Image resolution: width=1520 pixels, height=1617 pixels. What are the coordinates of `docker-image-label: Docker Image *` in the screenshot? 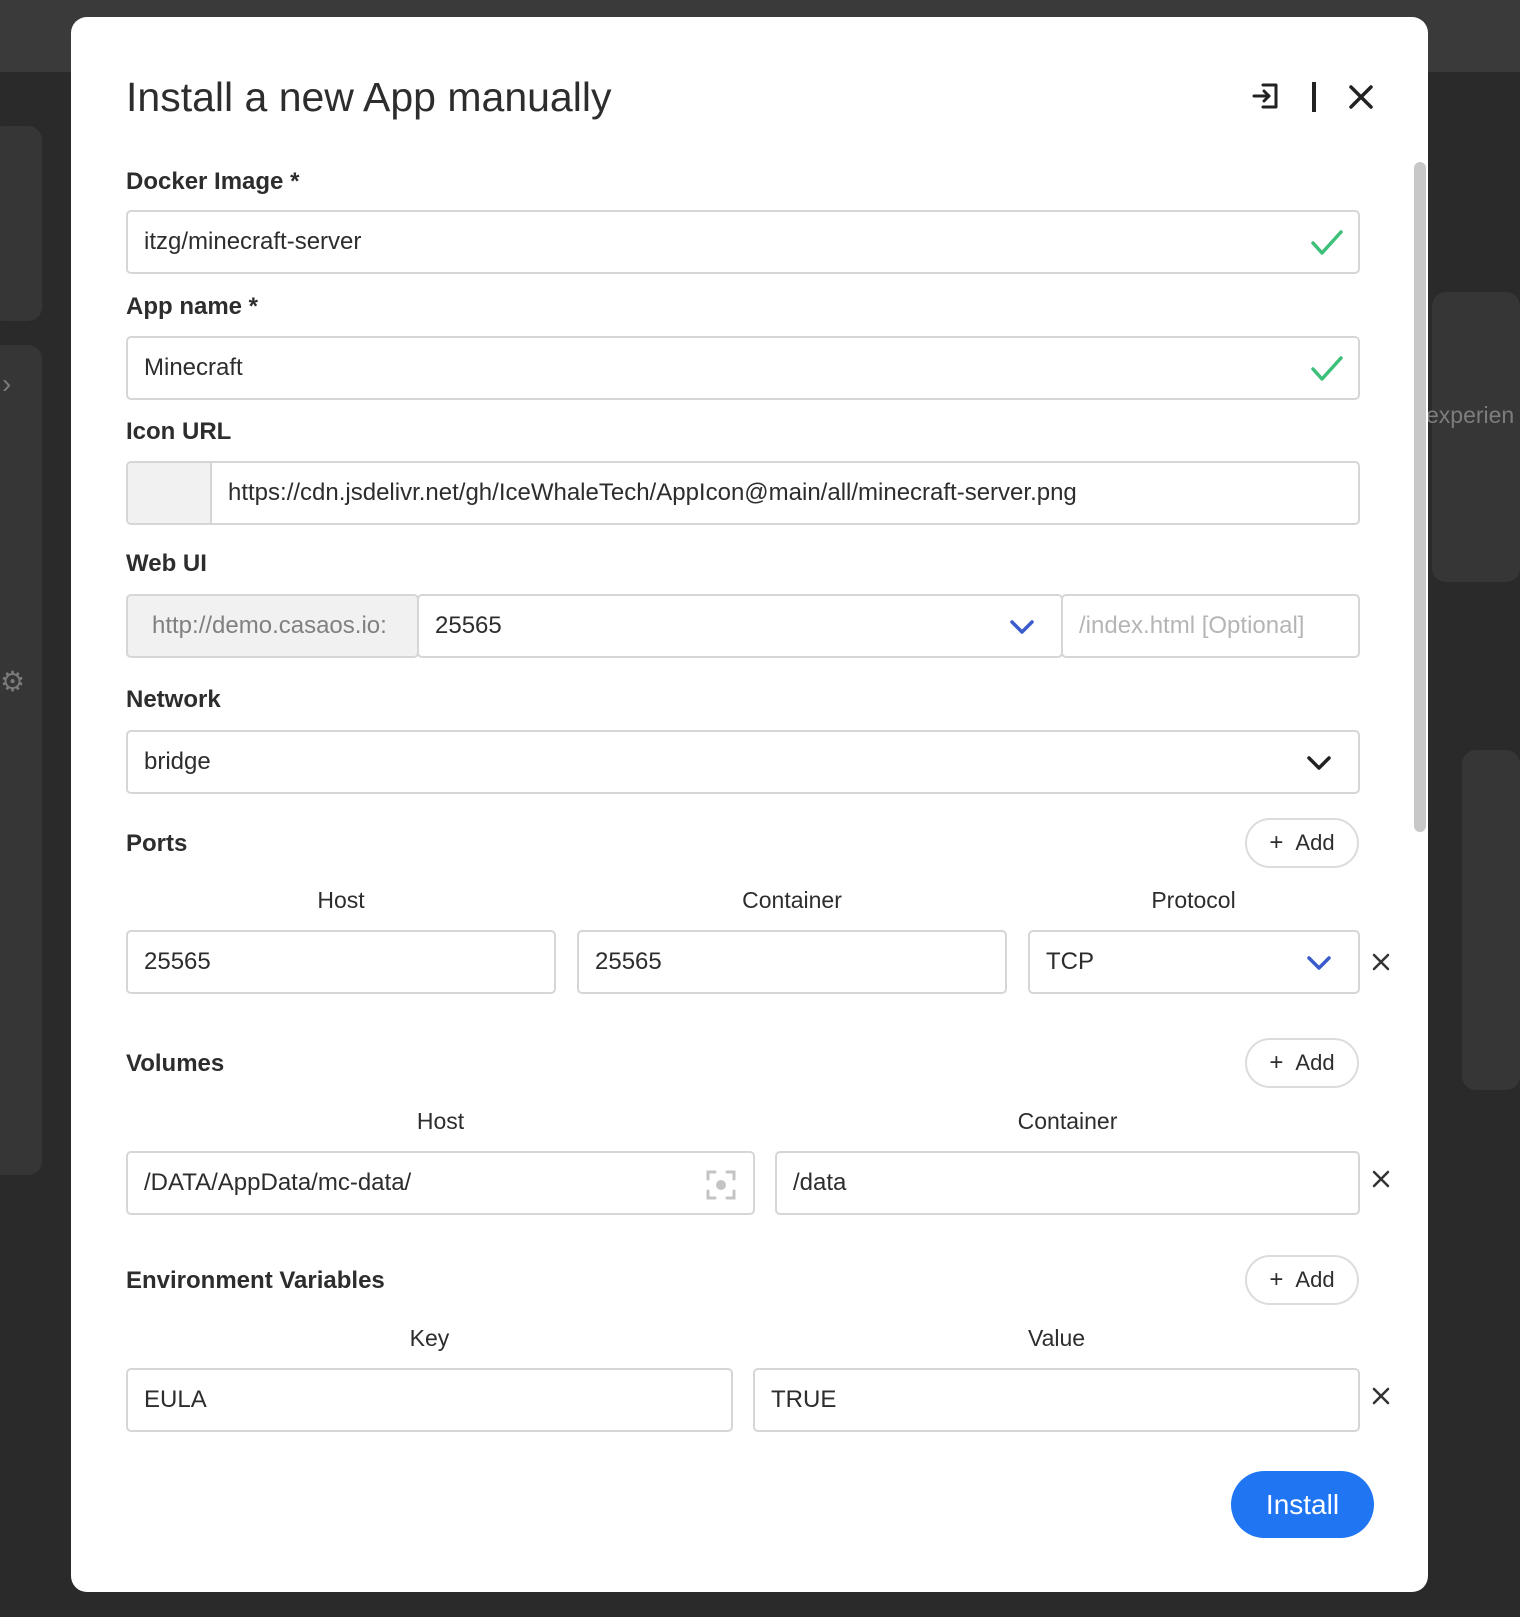 It's located at (213, 181).